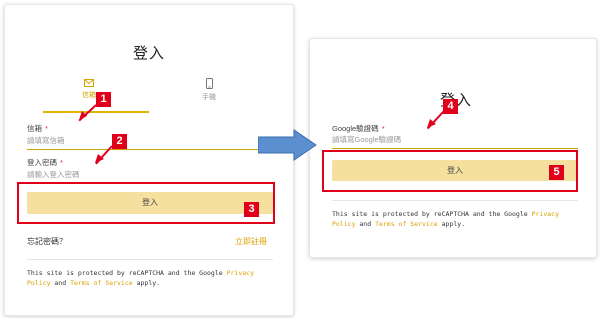 Image resolution: width=600 pixels, height=318 pixels. Describe the element at coordinates (556, 172) in the screenshot. I see `step-badge-5: 5` at that location.